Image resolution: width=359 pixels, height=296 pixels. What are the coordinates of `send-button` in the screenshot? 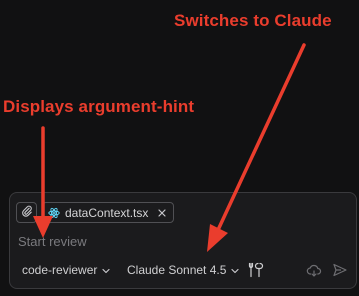 It's located at (340, 272).